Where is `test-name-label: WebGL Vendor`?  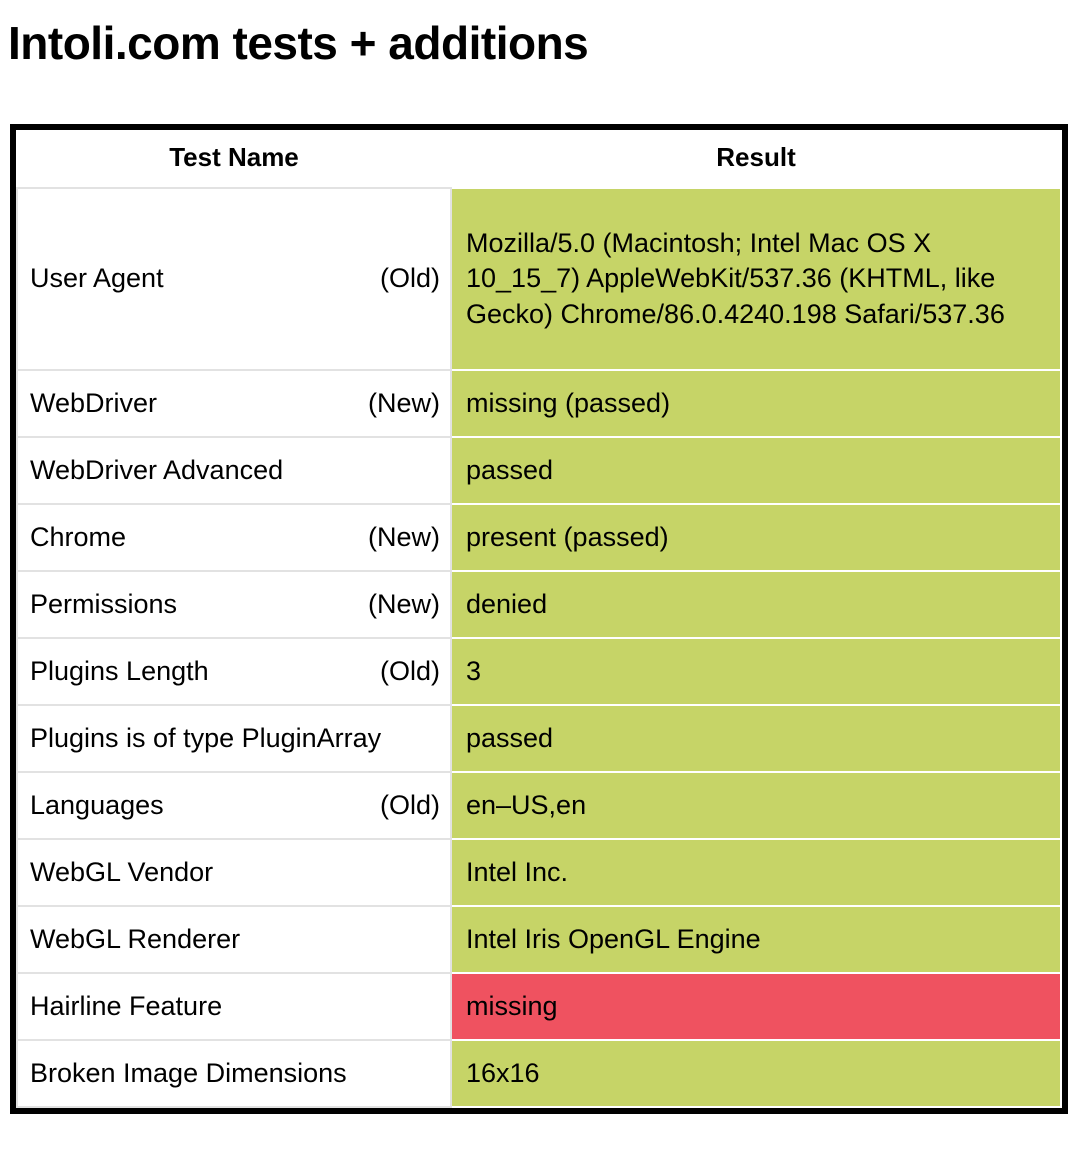
test-name-label: WebGL Vendor is located at coordinates (122, 871).